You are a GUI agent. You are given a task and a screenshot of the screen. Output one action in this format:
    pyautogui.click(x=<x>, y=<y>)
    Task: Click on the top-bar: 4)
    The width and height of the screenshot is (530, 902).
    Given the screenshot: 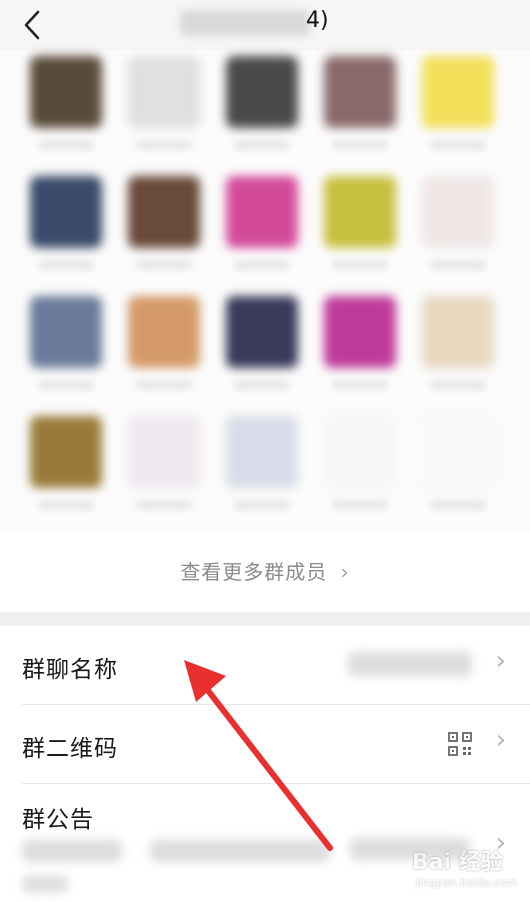 What is the action you would take?
    pyautogui.click(x=265, y=25)
    